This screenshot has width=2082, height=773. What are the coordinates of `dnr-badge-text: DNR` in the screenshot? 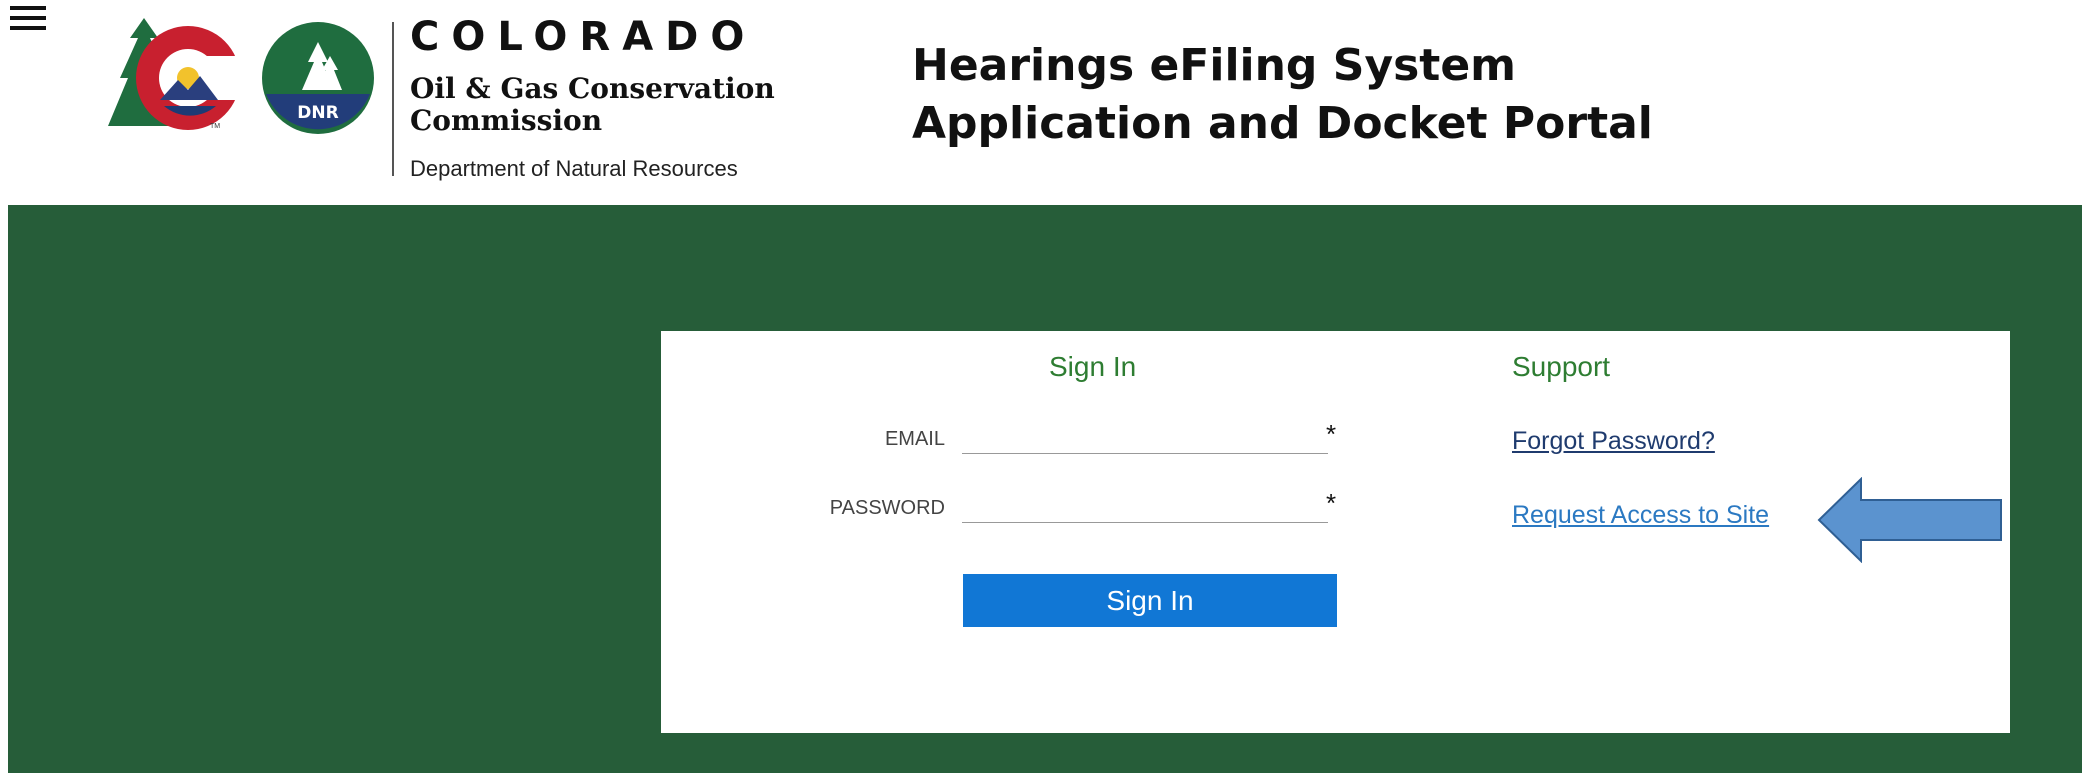 It's located at (317, 113).